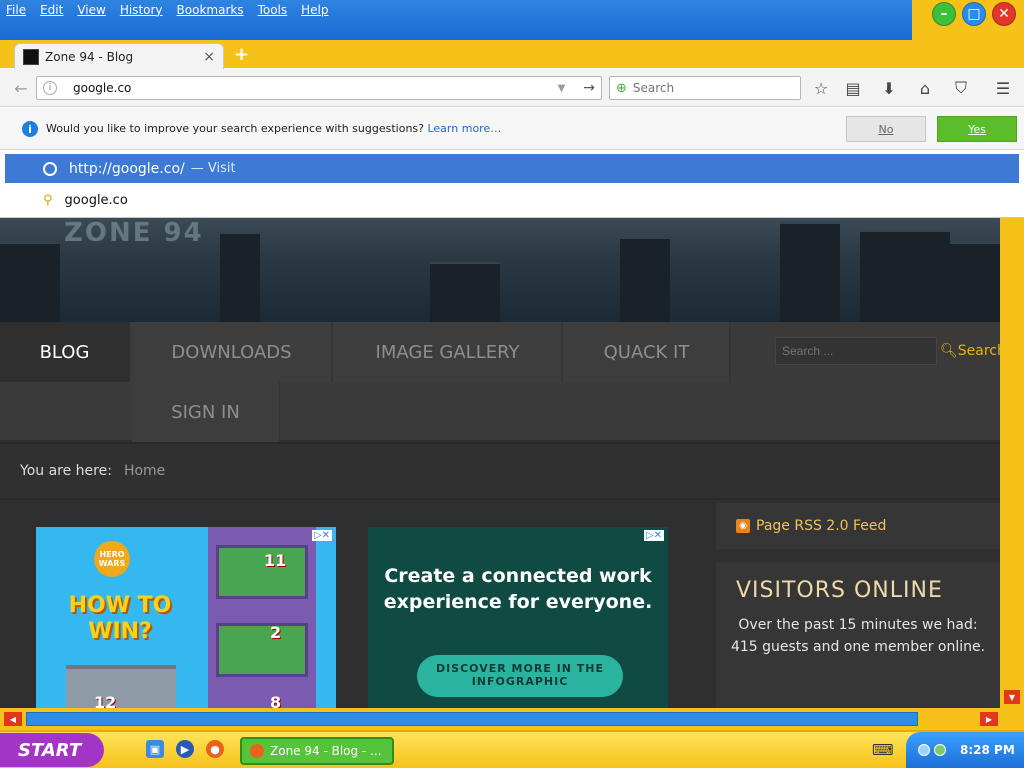 This screenshot has width=1024, height=768. I want to click on hamburger-menu-icon: ☰, so click(1003, 88).